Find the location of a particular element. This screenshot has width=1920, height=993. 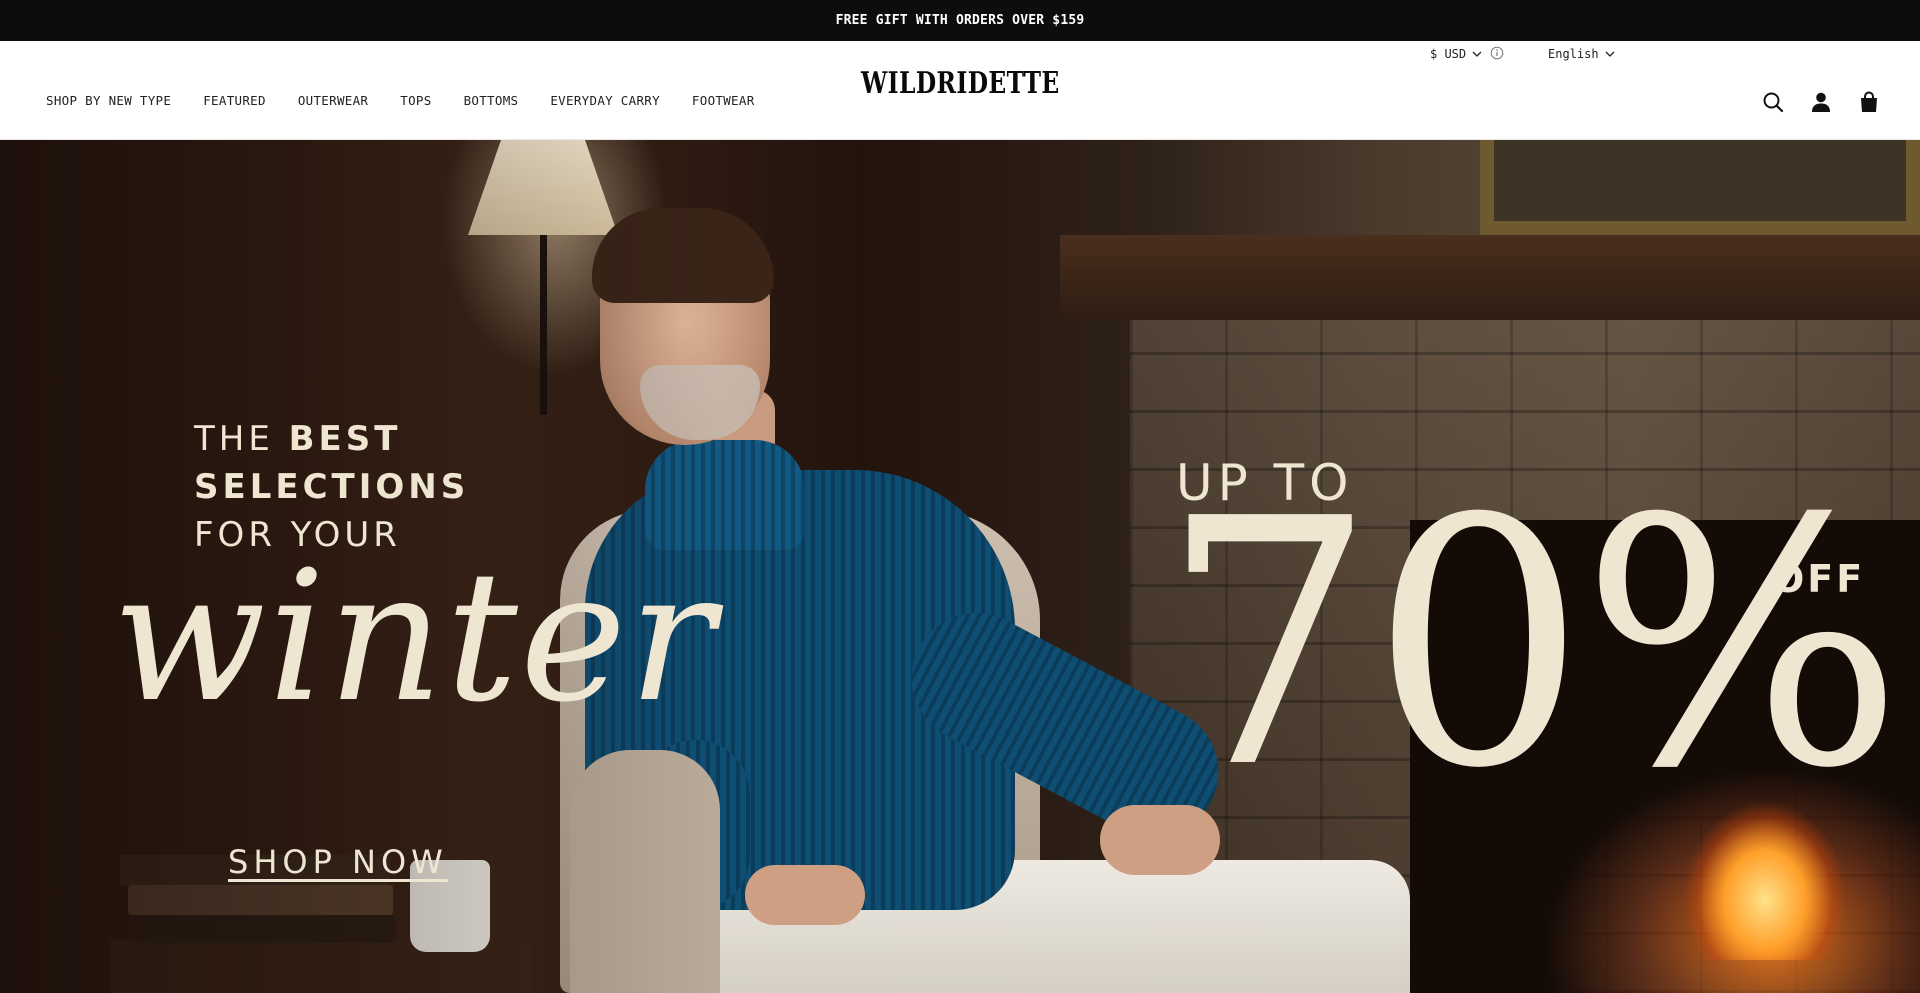

hero-headline-light: THE is located at coordinates (241, 439).